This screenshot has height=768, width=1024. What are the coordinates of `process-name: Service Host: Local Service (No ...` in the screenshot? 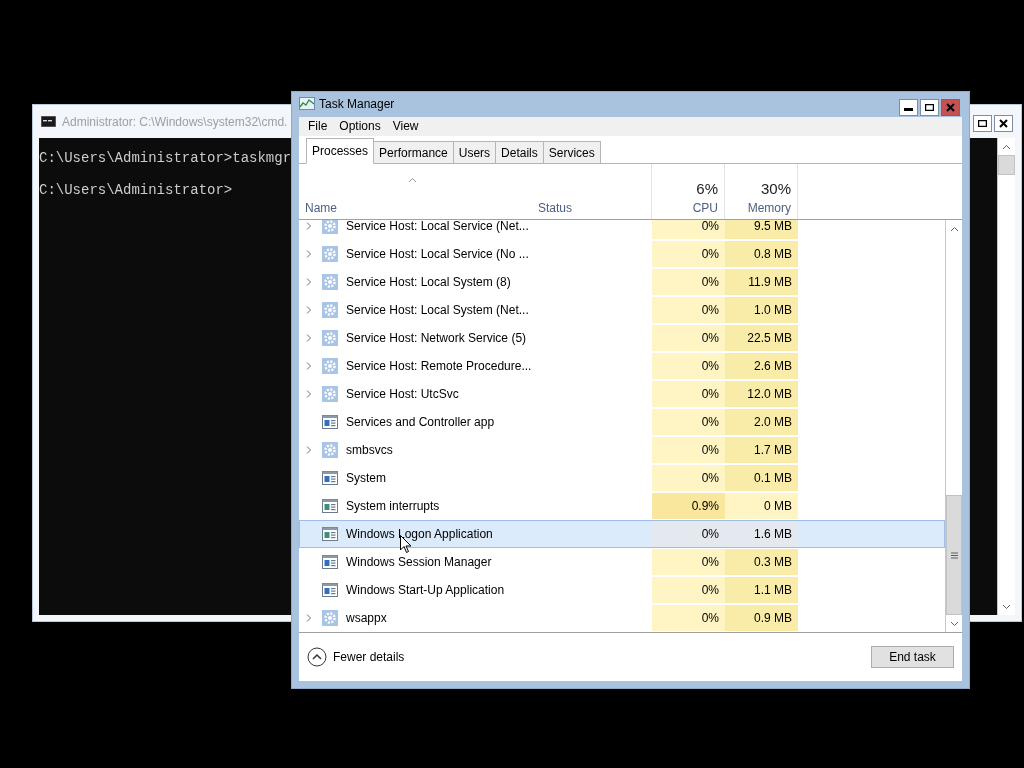 It's located at (437, 254).